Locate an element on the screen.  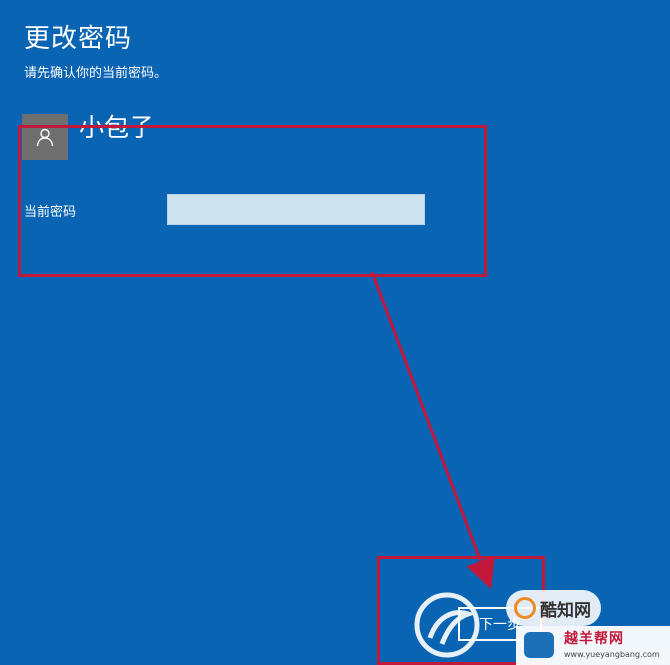
site-url: www.yueyangbang.com is located at coordinates (612, 654).